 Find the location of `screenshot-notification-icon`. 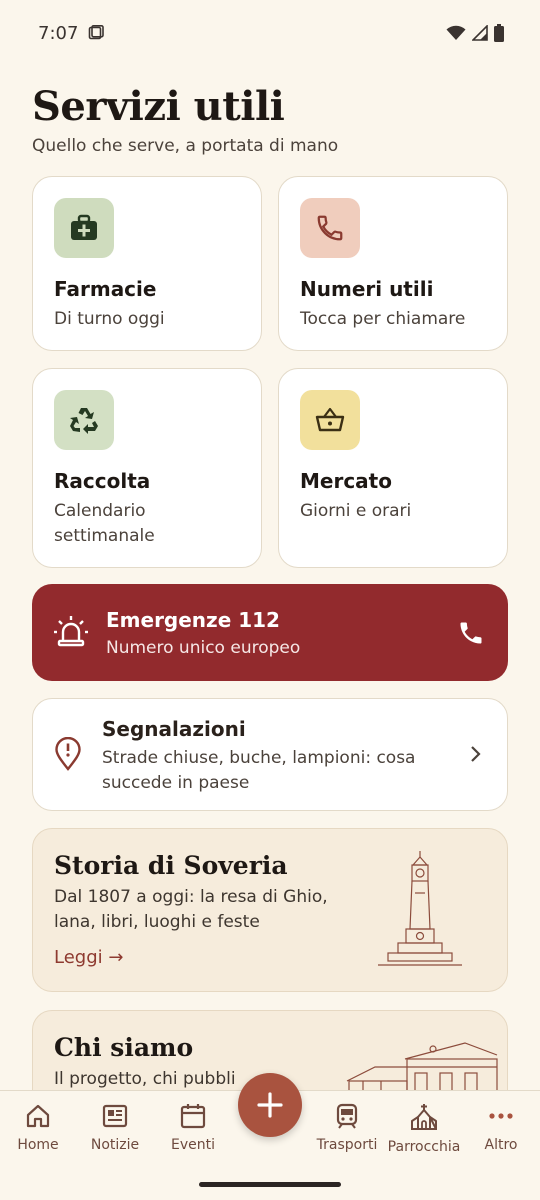

screenshot-notification-icon is located at coordinates (97, 32).